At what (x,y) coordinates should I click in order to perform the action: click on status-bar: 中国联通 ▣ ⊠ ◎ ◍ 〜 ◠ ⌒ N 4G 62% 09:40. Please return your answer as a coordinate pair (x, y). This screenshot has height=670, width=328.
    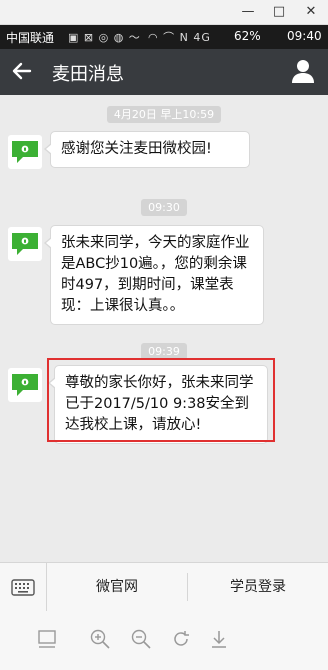
    Looking at the image, I should click on (164, 37).